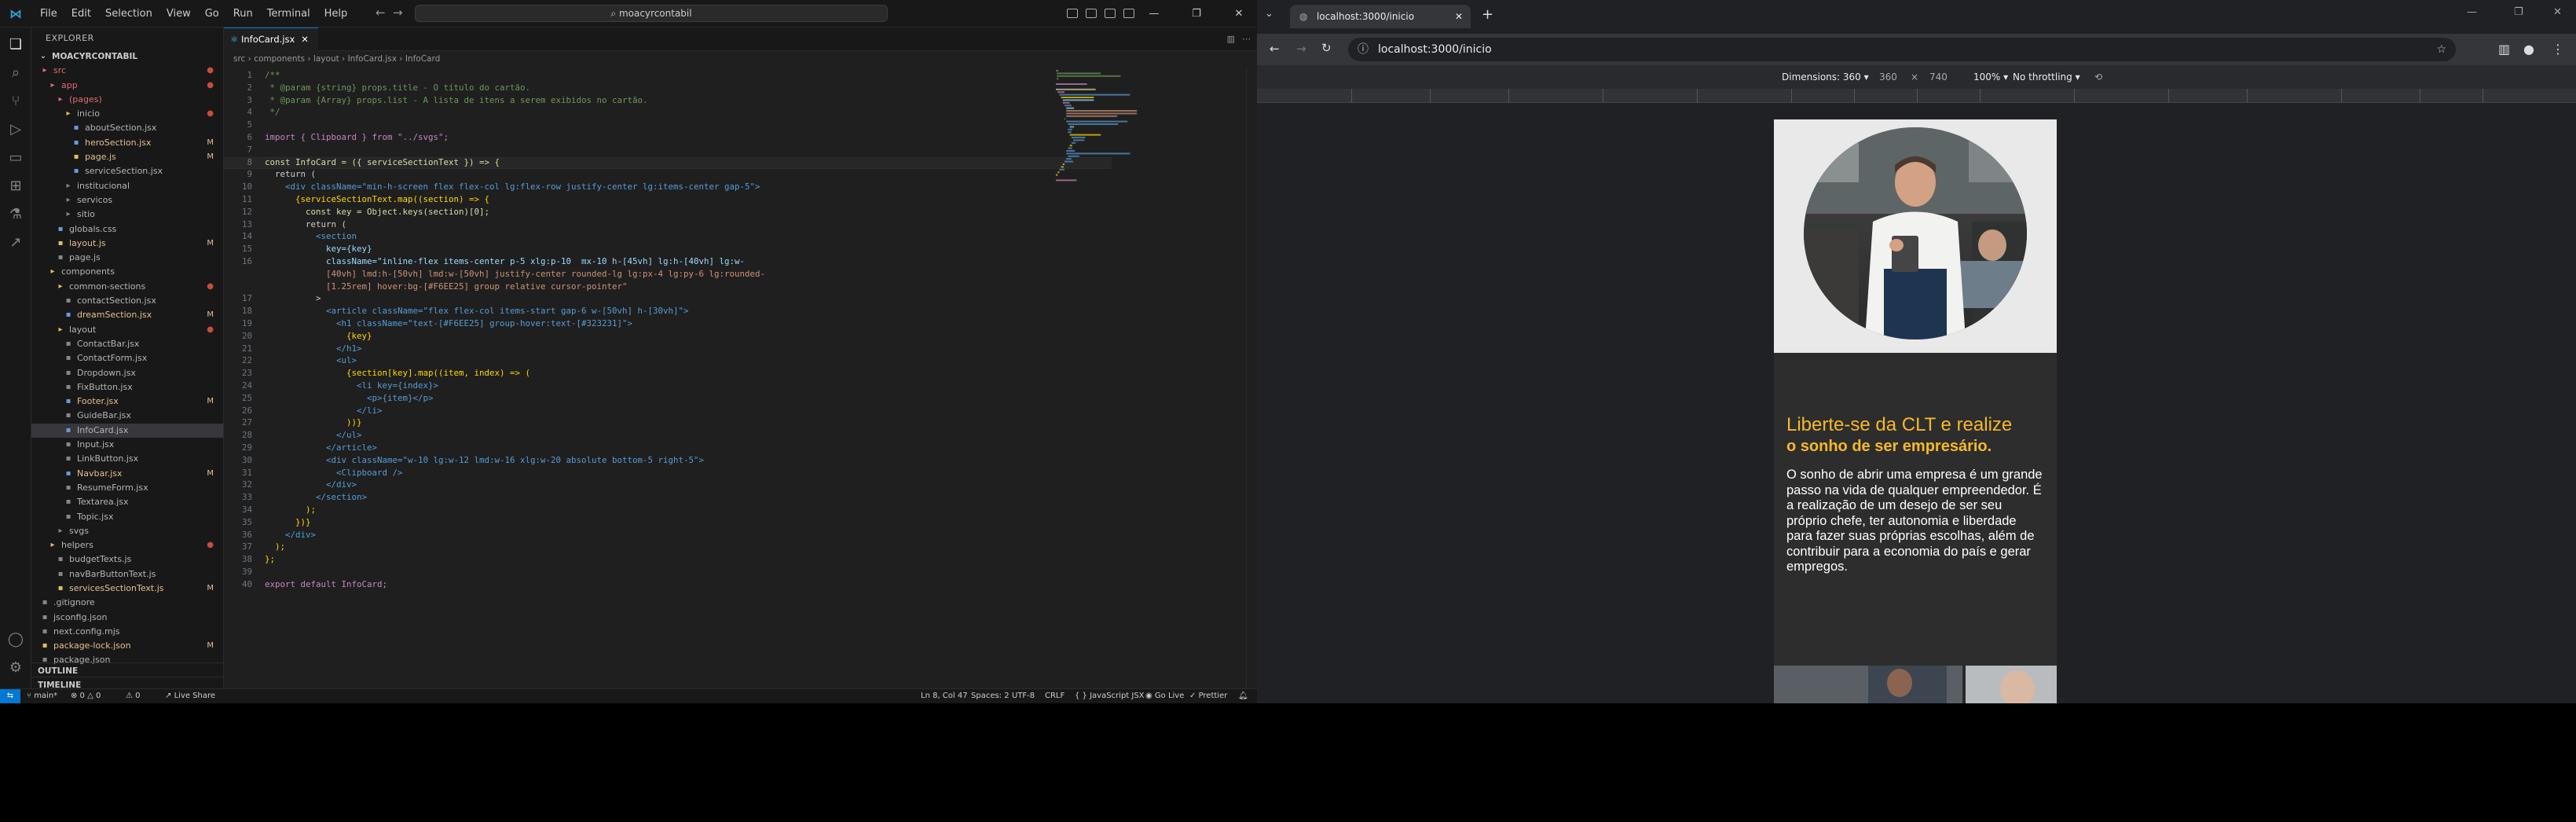  What do you see at coordinates (127, 474) in the screenshot?
I see `tree-file: ▪ Navbar.jsx M` at bounding box center [127, 474].